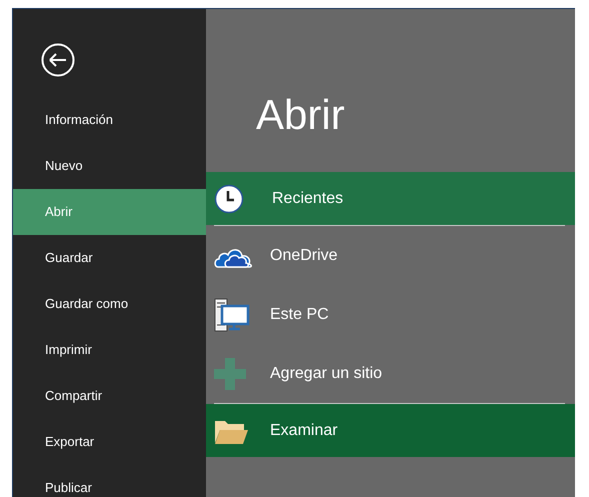 The height and width of the screenshot is (497, 589). I want to click on location-item: Examinar, so click(390, 430).